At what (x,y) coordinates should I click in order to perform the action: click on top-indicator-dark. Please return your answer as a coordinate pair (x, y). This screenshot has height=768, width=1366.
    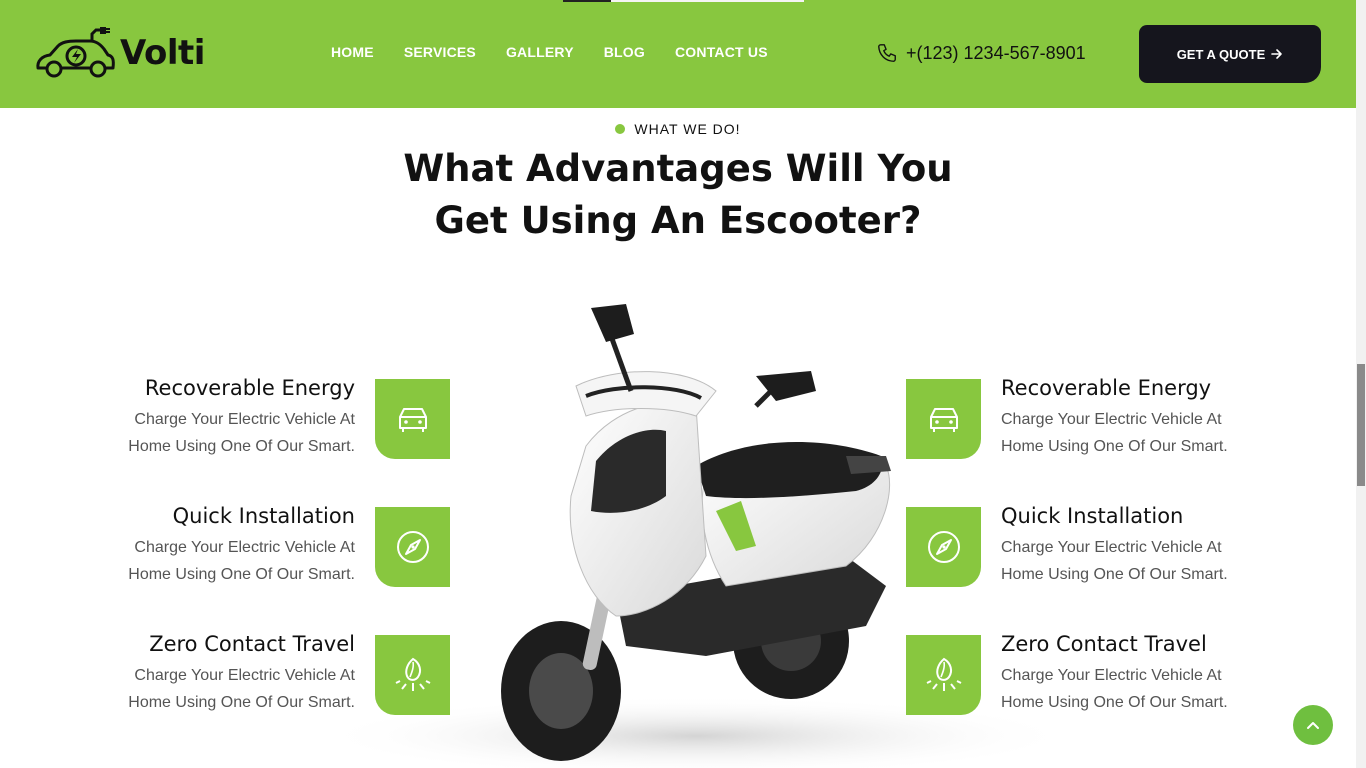
    Looking at the image, I should click on (587, 1).